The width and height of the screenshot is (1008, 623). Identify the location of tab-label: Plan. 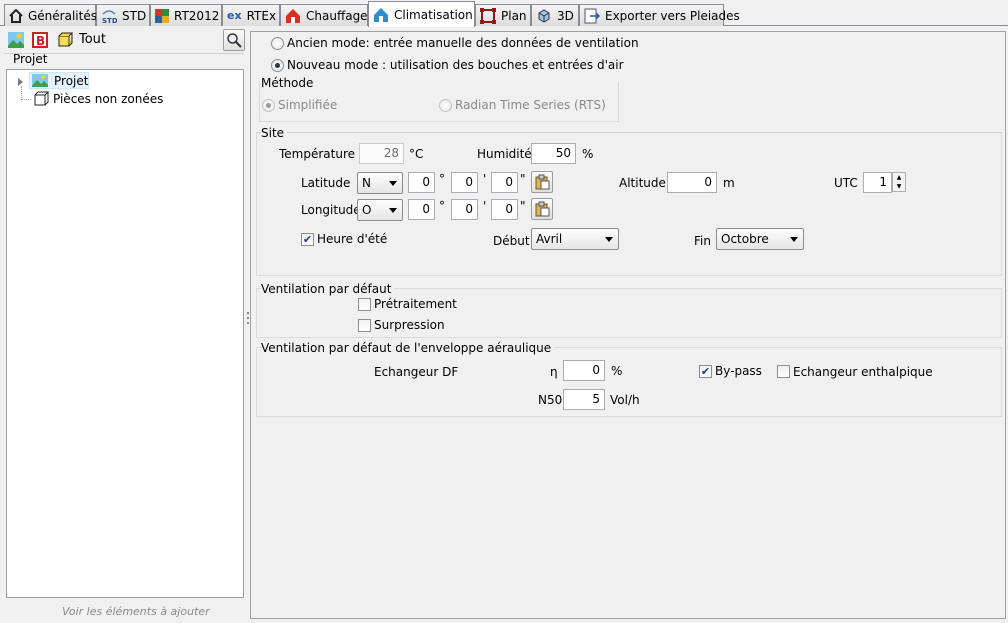
(514, 15).